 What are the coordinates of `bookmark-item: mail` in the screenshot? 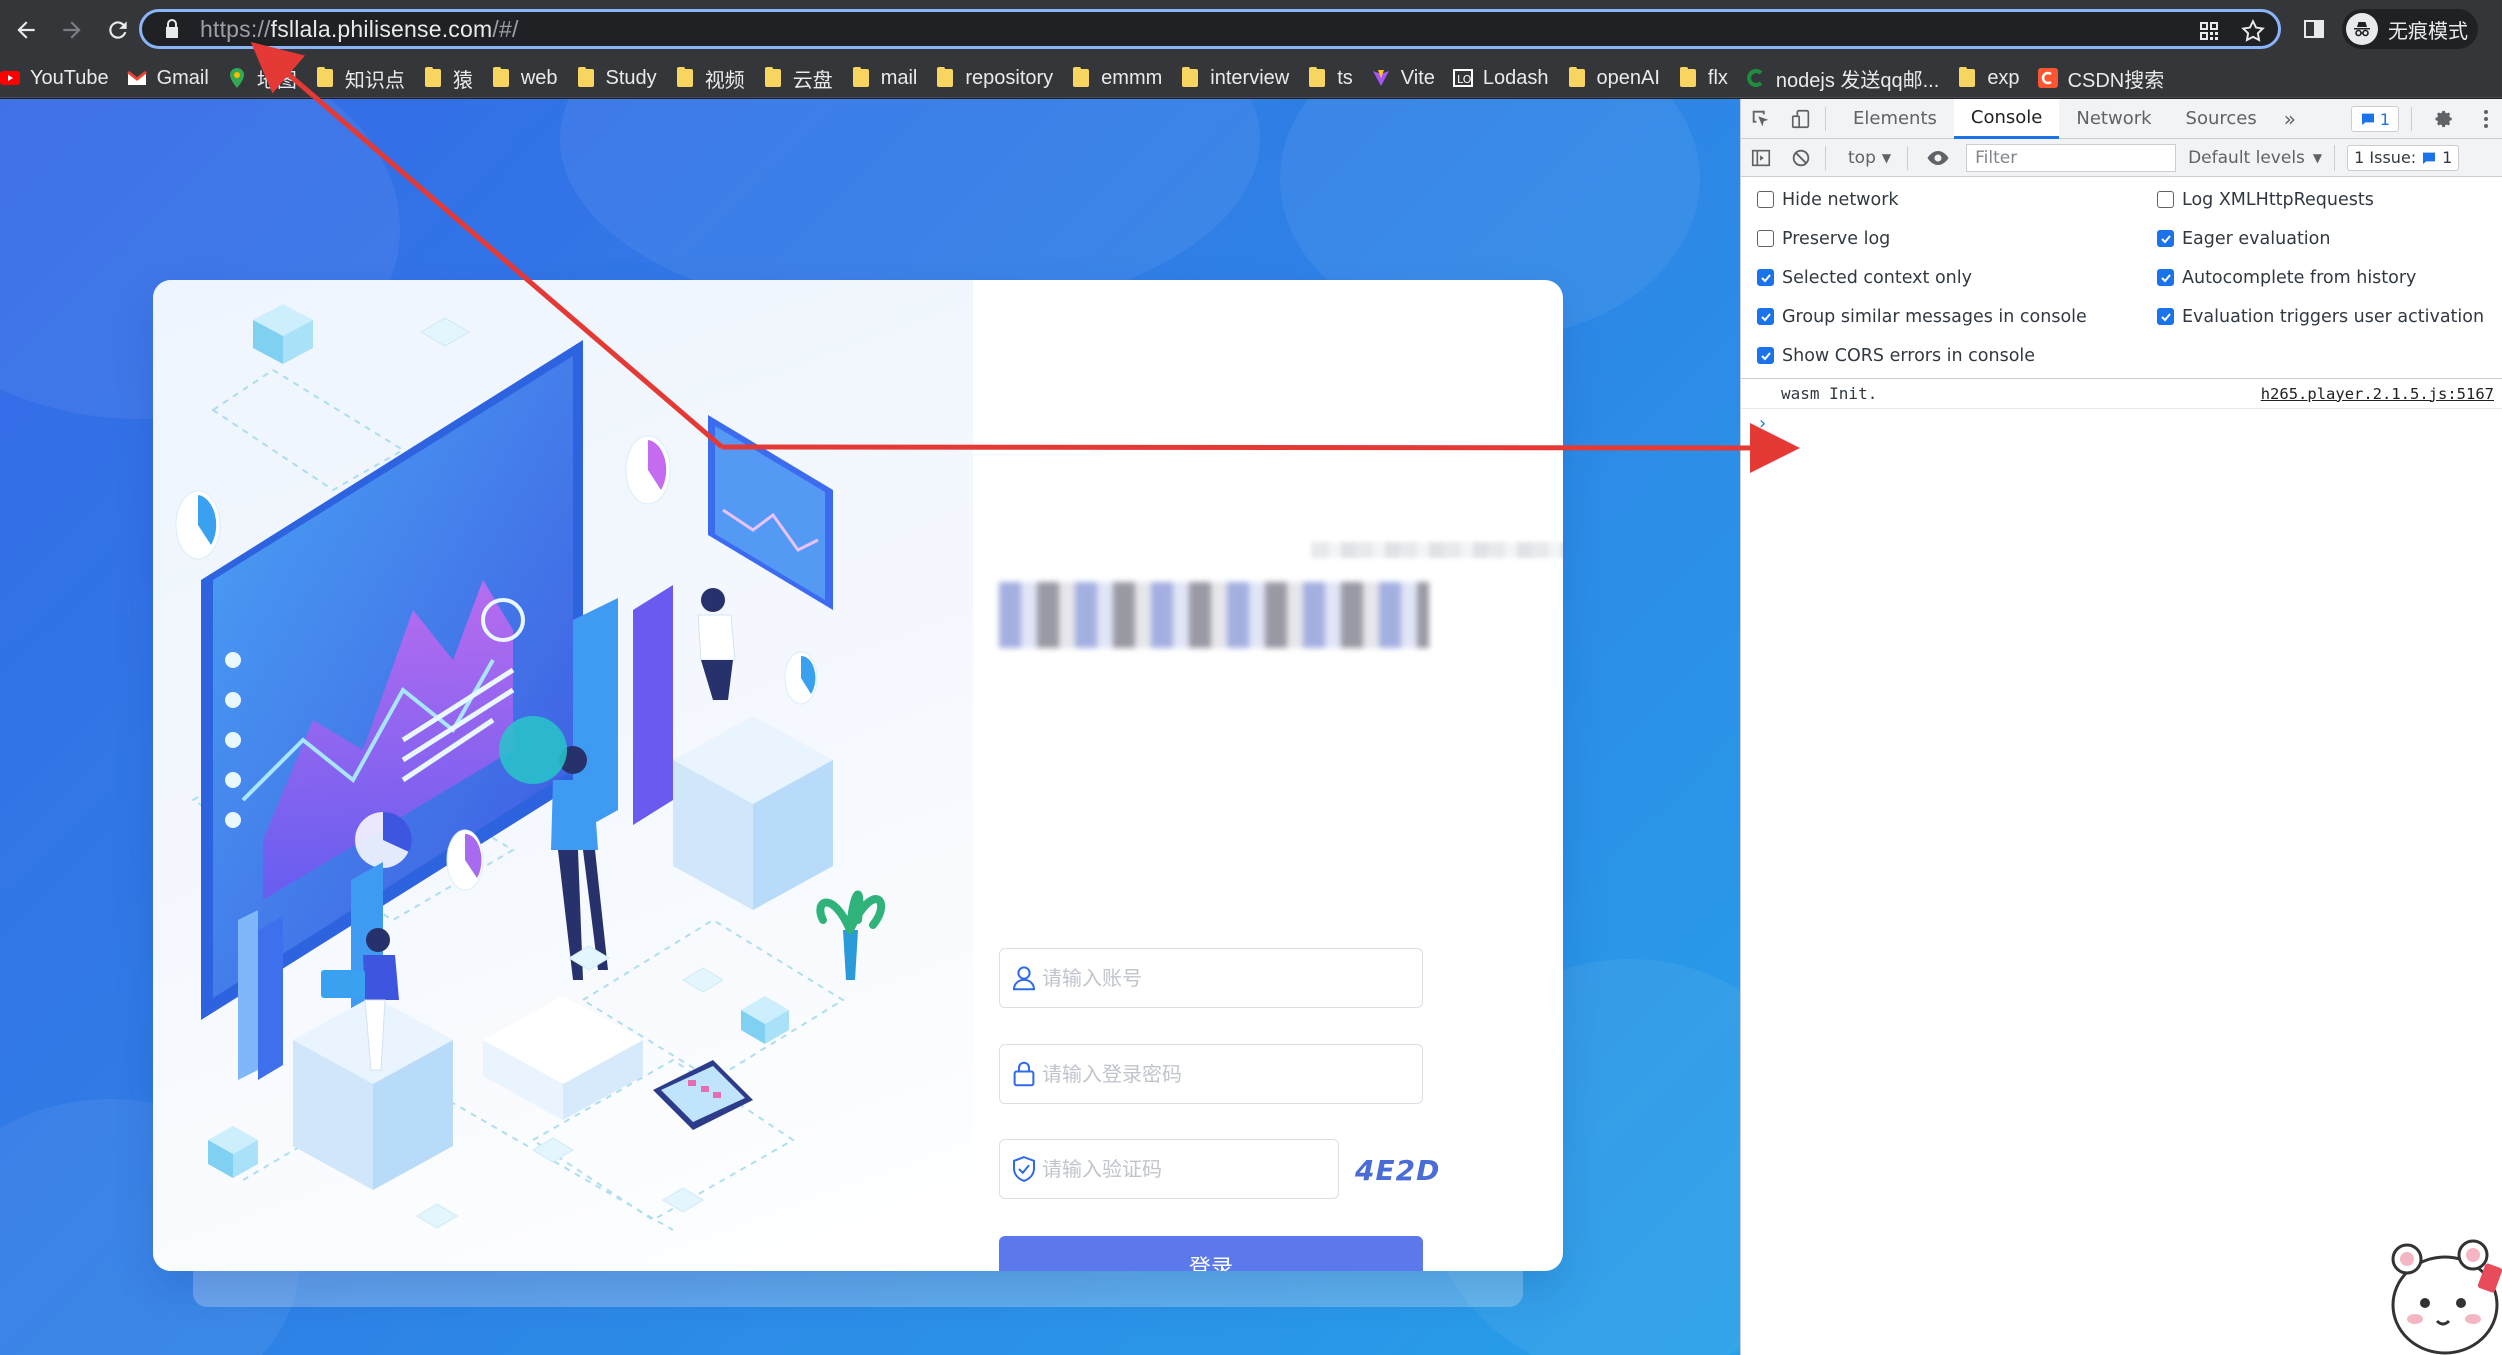 It's located at (891, 78).